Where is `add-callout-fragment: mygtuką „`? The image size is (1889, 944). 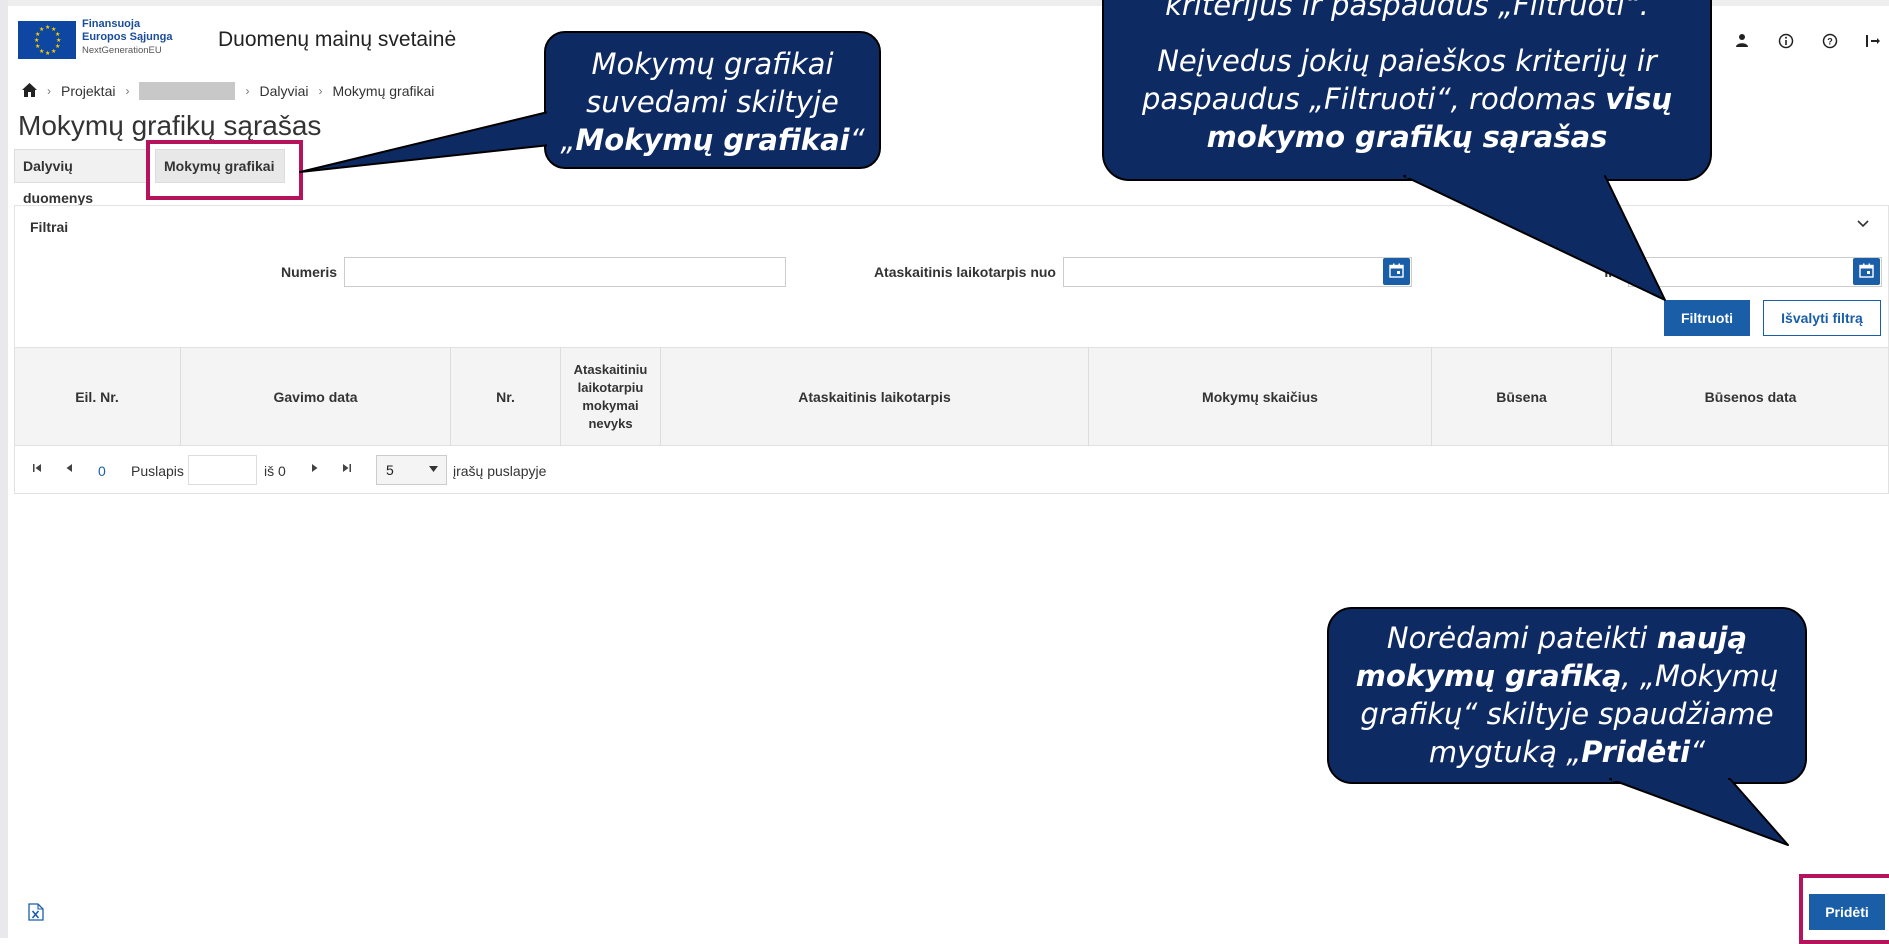
add-callout-fragment: mygtuką „ is located at coordinates (1505, 752).